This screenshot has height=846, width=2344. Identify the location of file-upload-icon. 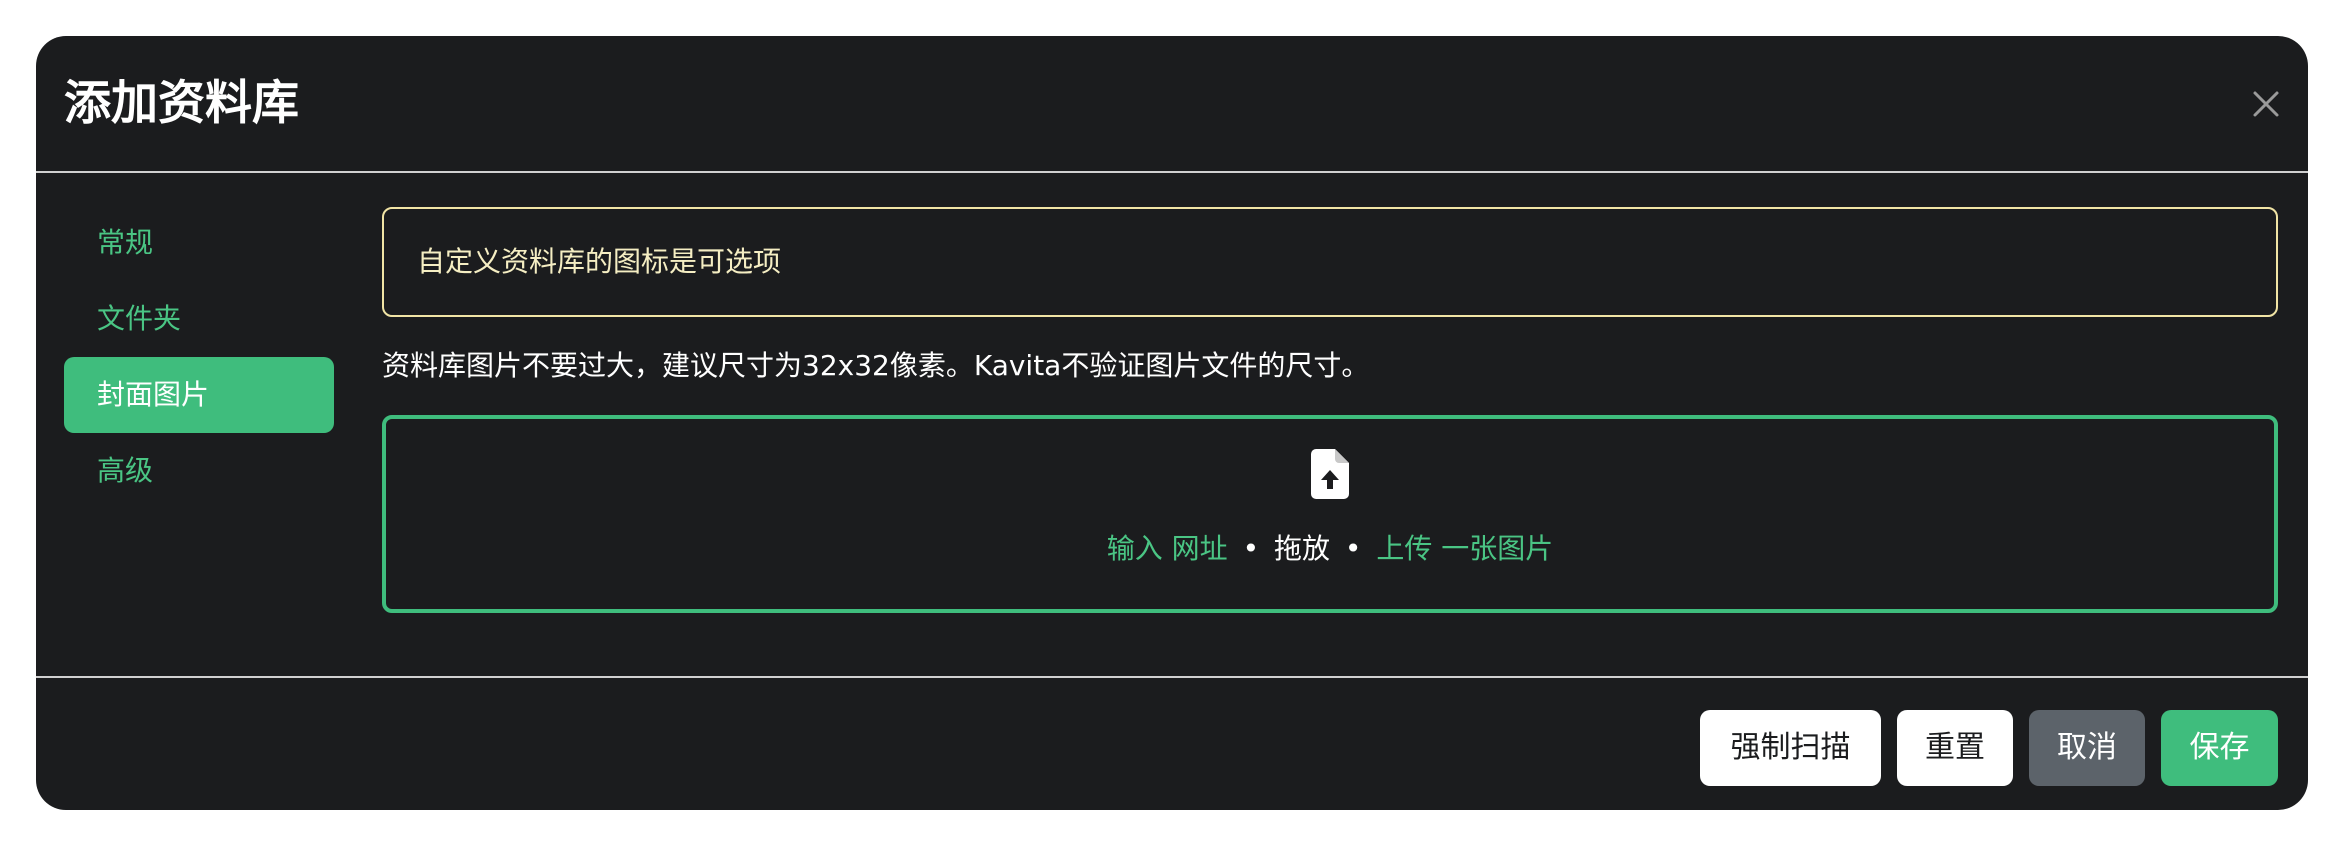
(1330, 474).